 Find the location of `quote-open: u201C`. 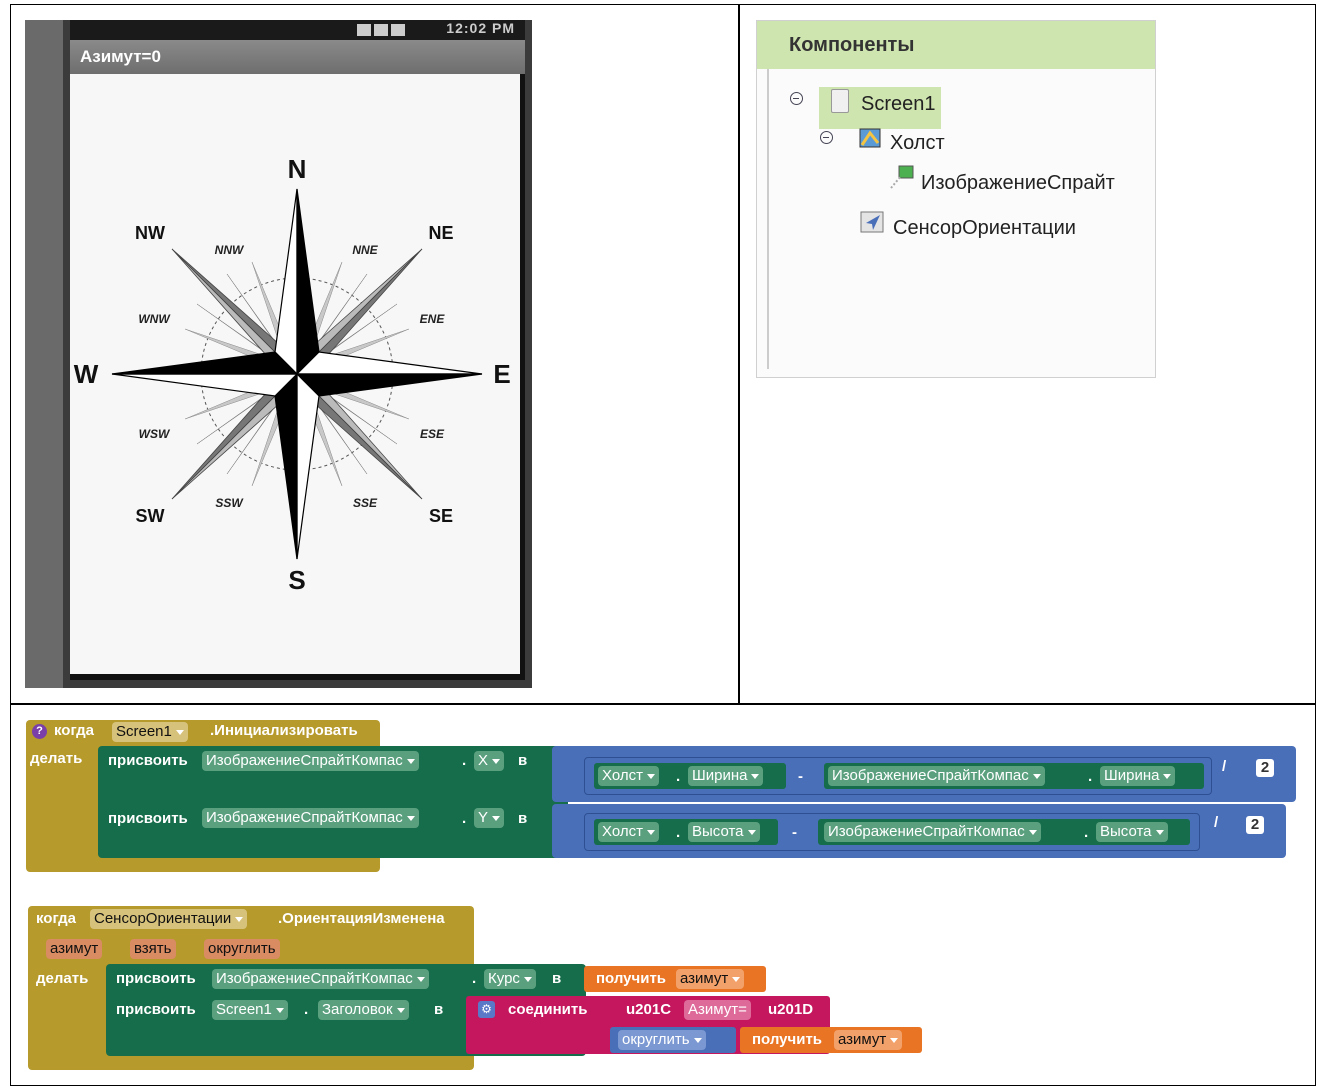

quote-open: u201C is located at coordinates (649, 1009).